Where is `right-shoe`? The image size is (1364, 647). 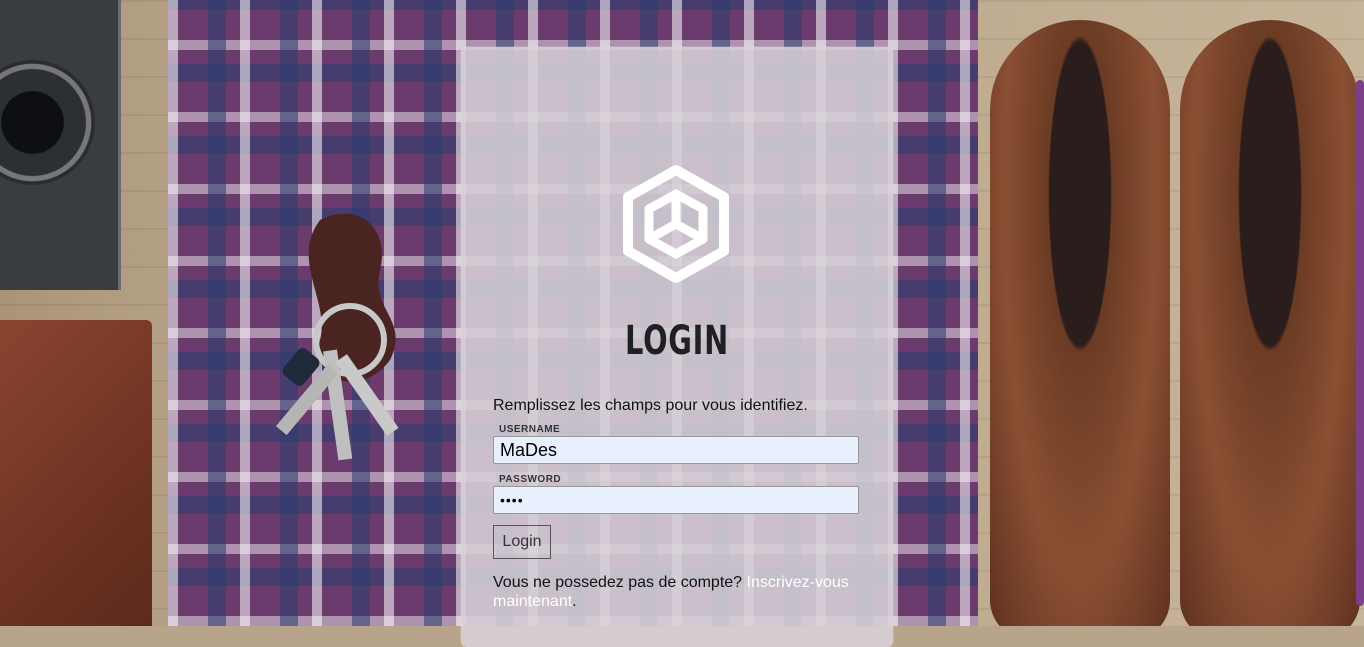 right-shoe is located at coordinates (1270, 323).